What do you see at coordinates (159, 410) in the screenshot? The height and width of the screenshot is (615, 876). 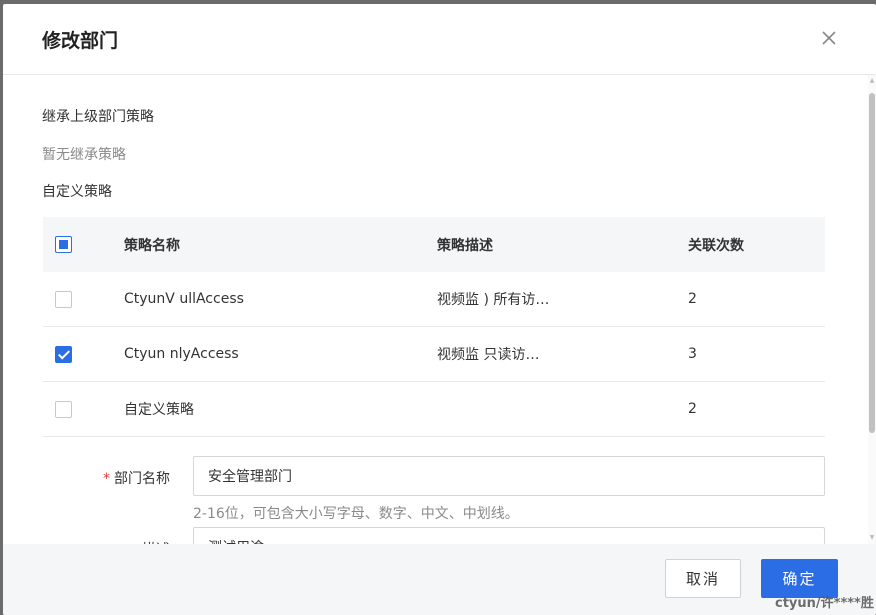 I see `policy-name: 自定义策略` at bounding box center [159, 410].